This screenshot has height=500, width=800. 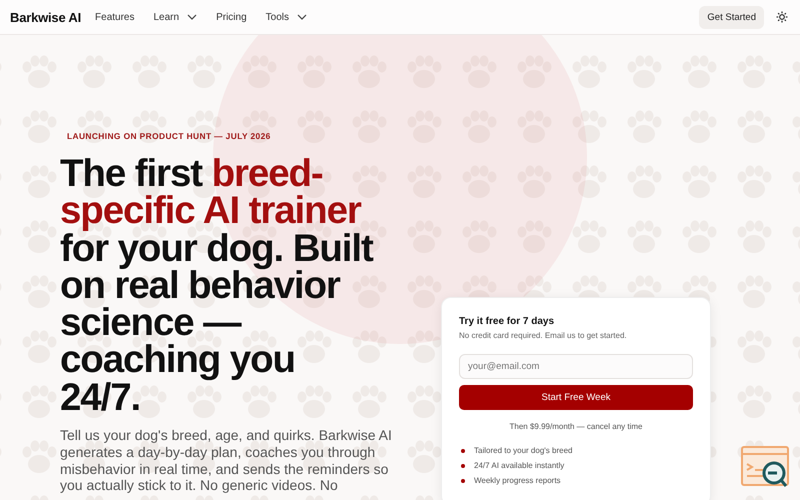 What do you see at coordinates (226, 460) in the screenshot?
I see `hero-description: Tell us your dog's breed, age, and quirks. Barkwise AI generates a day-by-day plan, coaches you through misbehavior in real time, and sends the reminders so you actually stick to it. No generic videos. No` at bounding box center [226, 460].